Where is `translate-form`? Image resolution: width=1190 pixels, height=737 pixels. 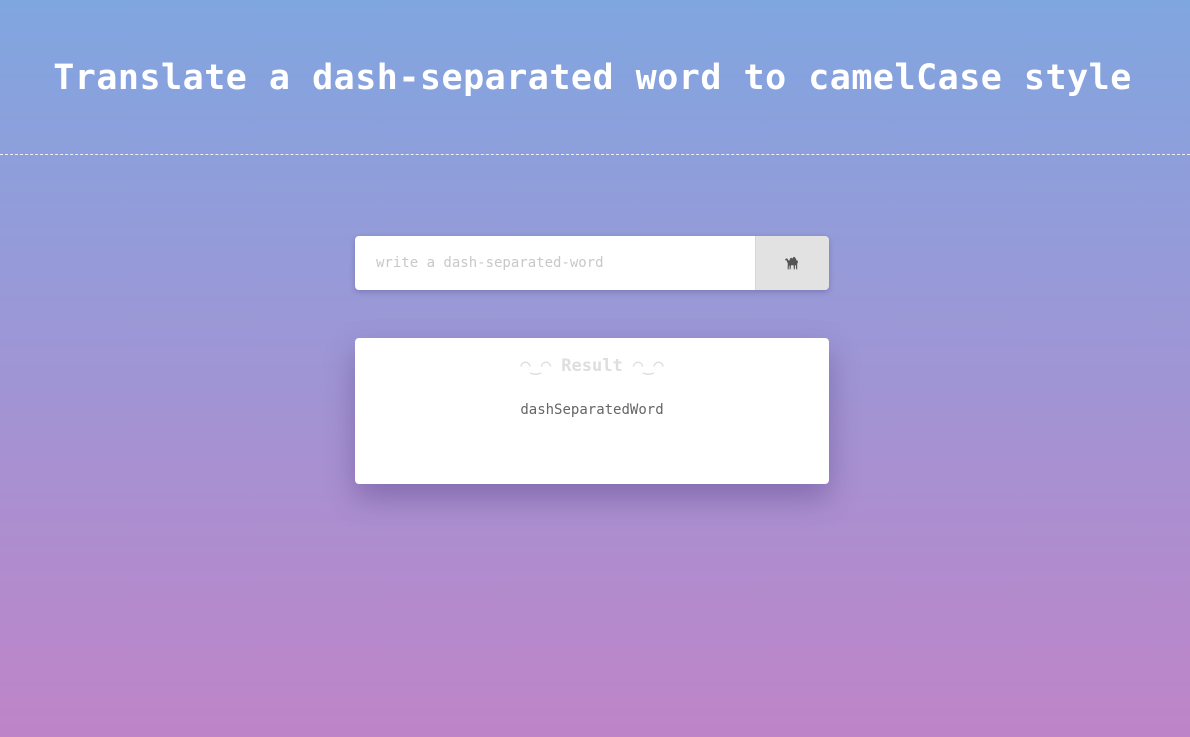 translate-form is located at coordinates (592, 263).